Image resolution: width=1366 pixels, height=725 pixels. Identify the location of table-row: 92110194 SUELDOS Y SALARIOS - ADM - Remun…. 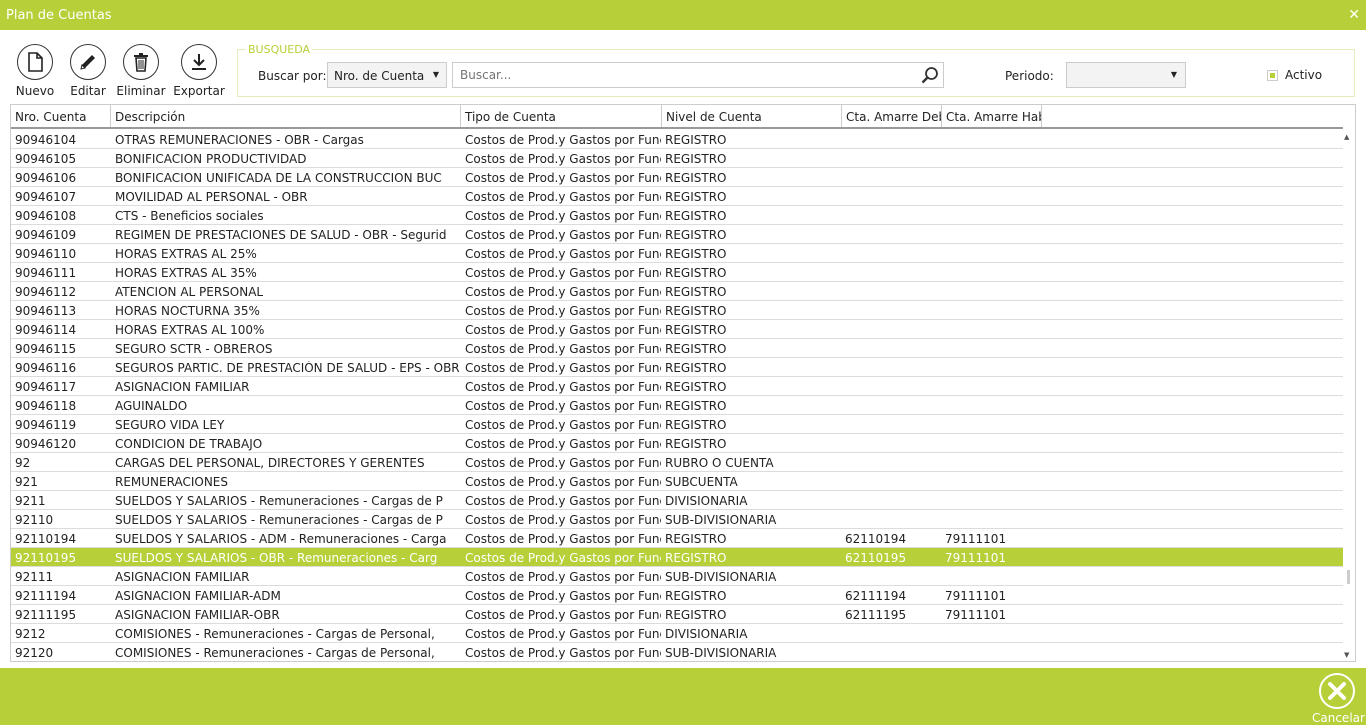
(677, 538).